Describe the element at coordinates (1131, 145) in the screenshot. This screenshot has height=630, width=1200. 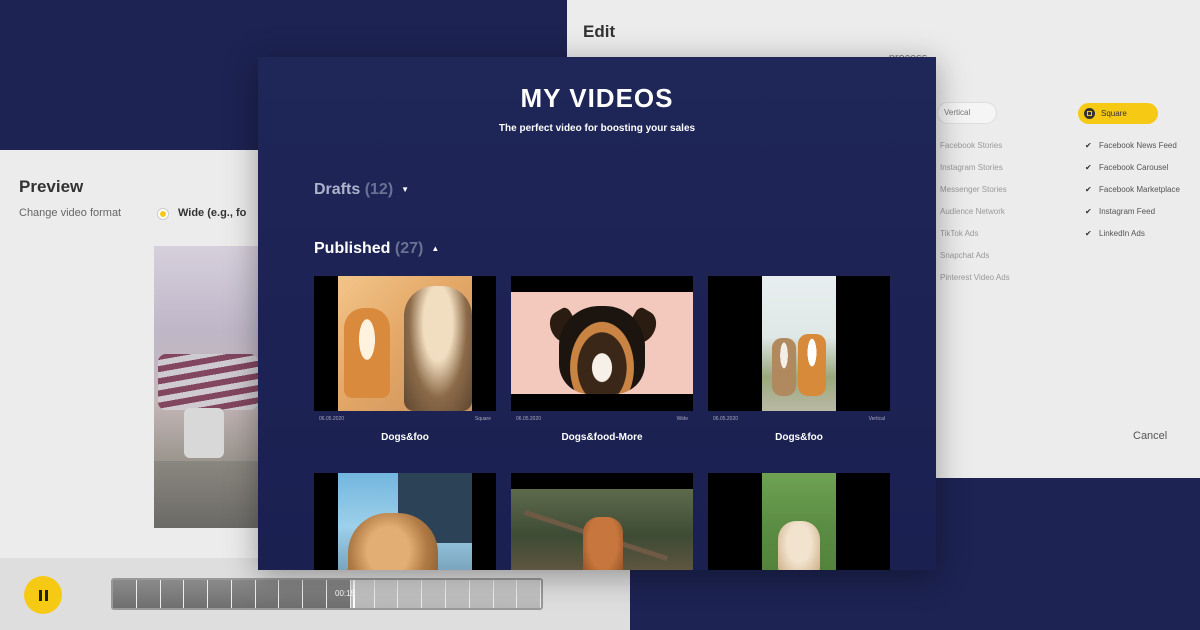
I see `placement-item-checked: ✔ Facebook News Feed` at that location.